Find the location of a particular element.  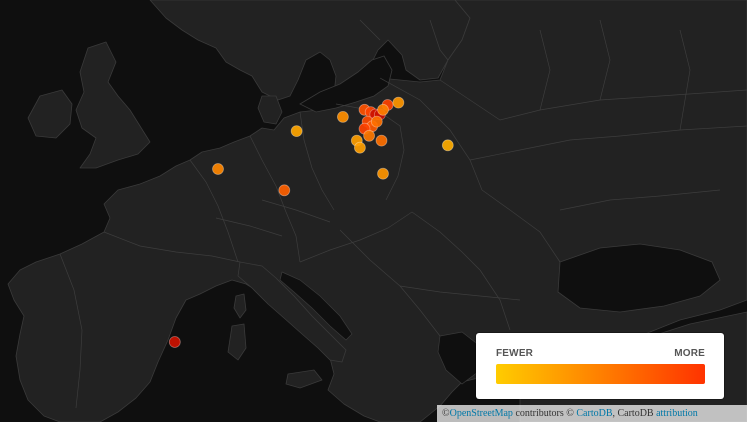

osm-link: OpenStreetMap is located at coordinates (481, 413).